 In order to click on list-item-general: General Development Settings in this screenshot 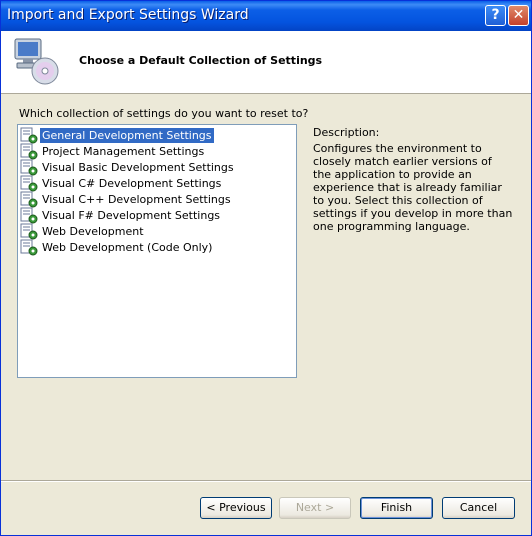, I will do `click(117, 135)`.